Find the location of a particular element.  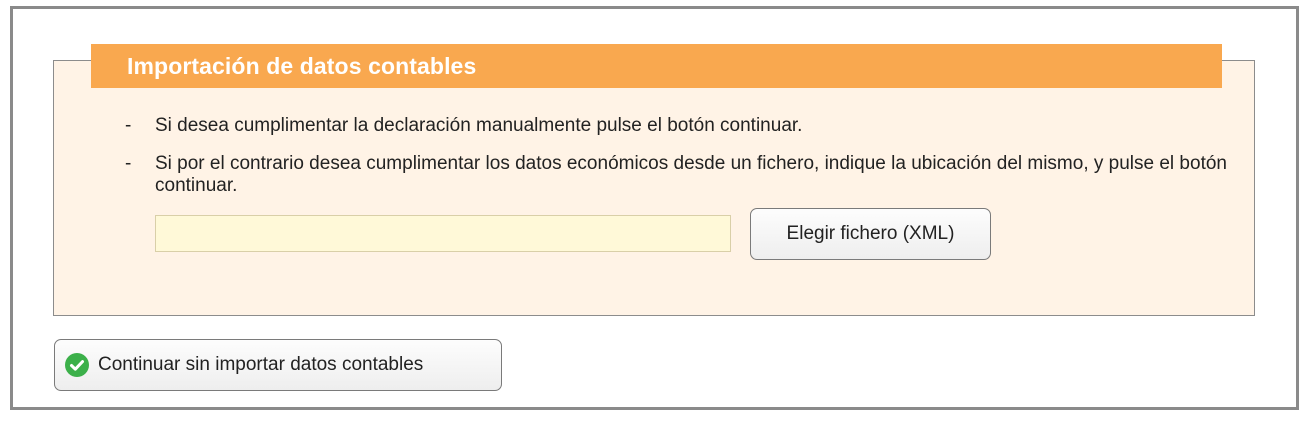

choose-file-label: Elegir fichero (XML) is located at coordinates (870, 233).